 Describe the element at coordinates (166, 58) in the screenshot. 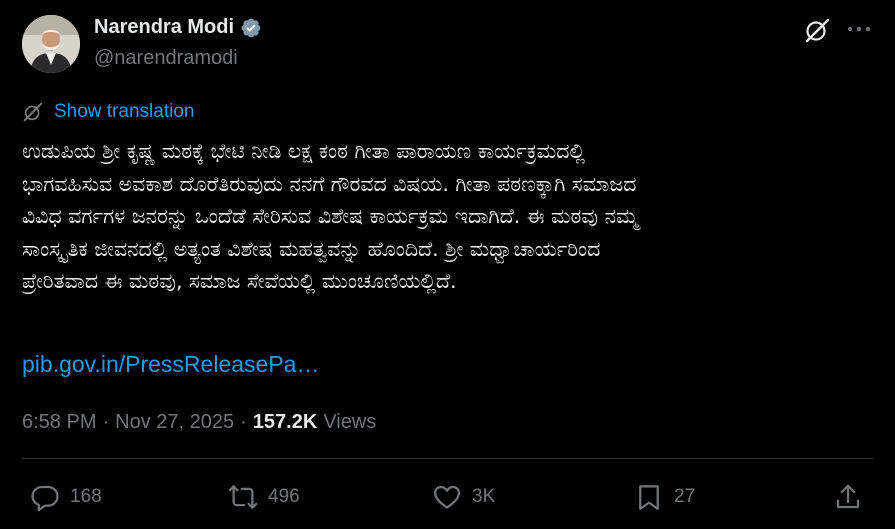

I see `author-handle: @narendramodi` at that location.